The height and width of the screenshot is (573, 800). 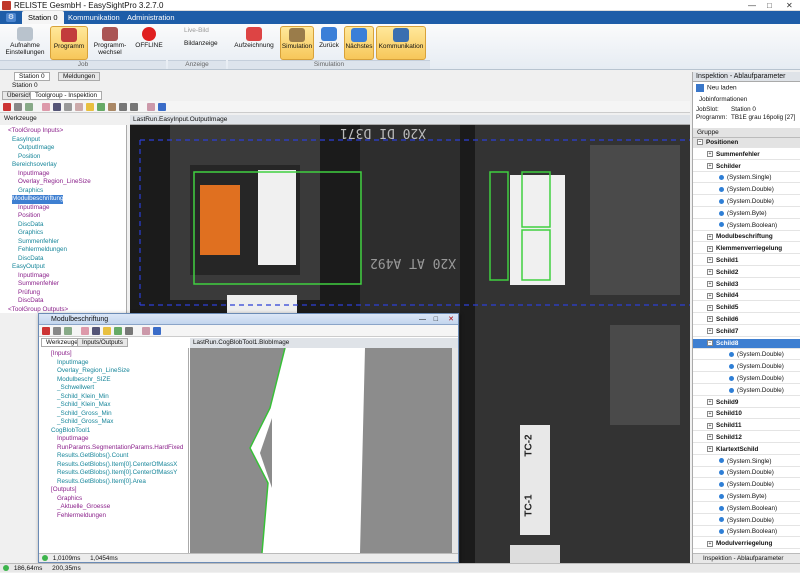 I want to click on copy-icon, so click(x=29, y=107).